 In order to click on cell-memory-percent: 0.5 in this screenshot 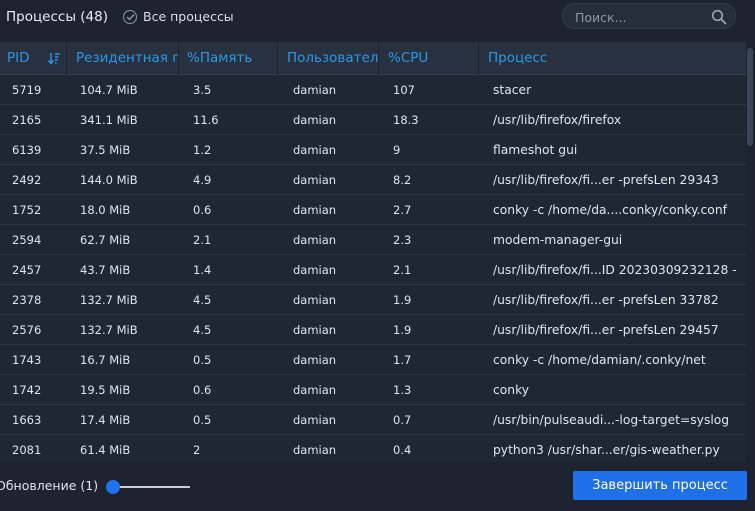, I will do `click(202, 420)`.